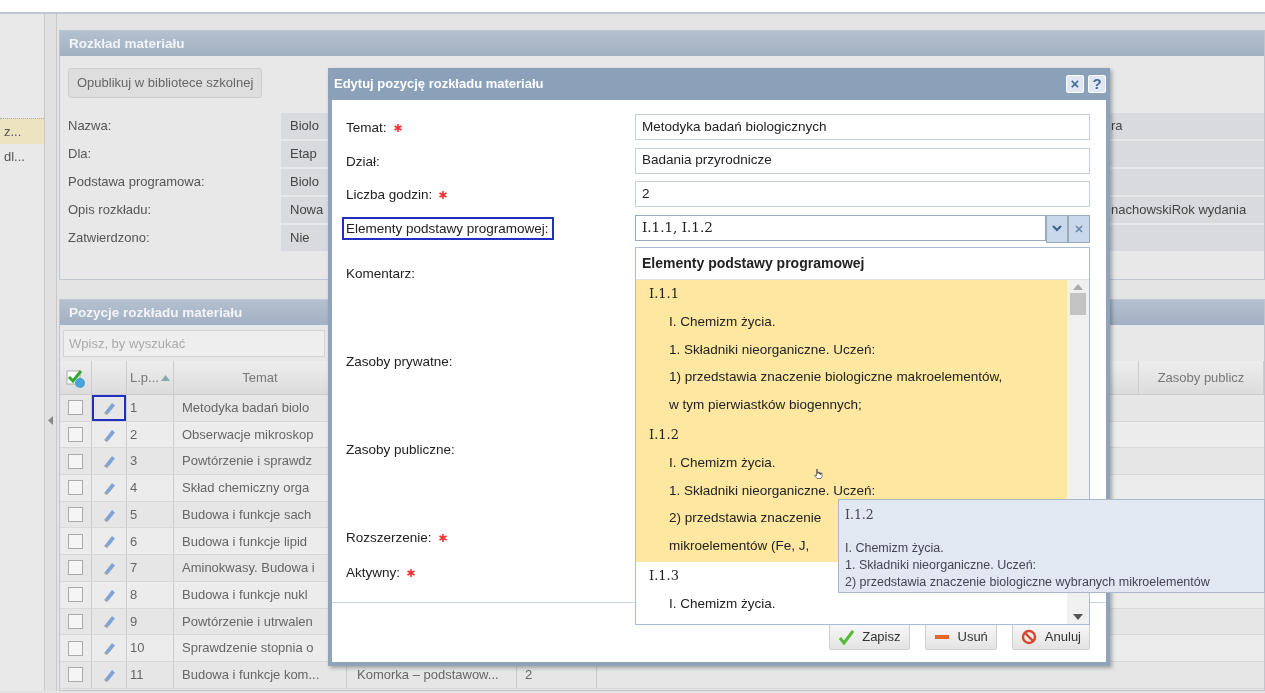  I want to click on scroll-down-icon, so click(1078, 617).